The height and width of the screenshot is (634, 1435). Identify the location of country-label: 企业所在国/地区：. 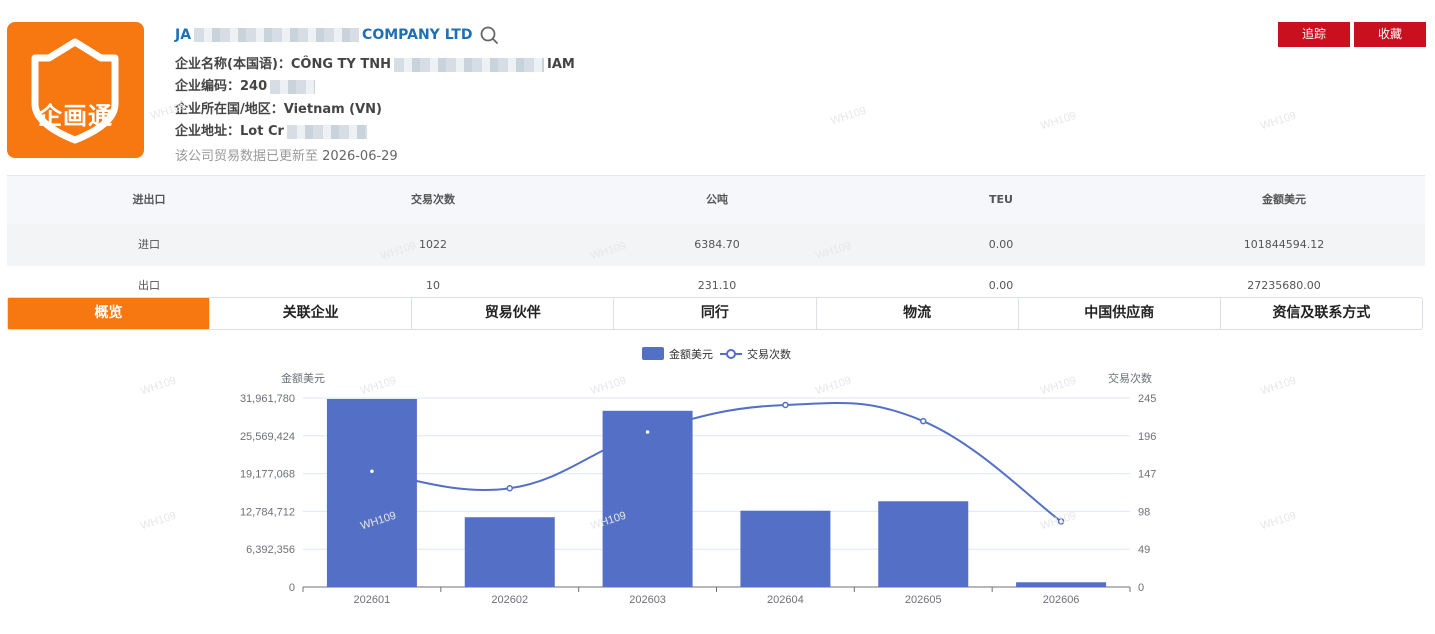
(229, 109).